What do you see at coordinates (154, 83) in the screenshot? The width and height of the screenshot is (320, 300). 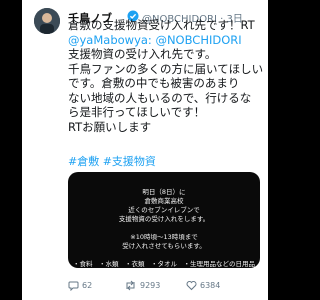 I see `body-line: です。倉敷の中でも被害のあまり` at bounding box center [154, 83].